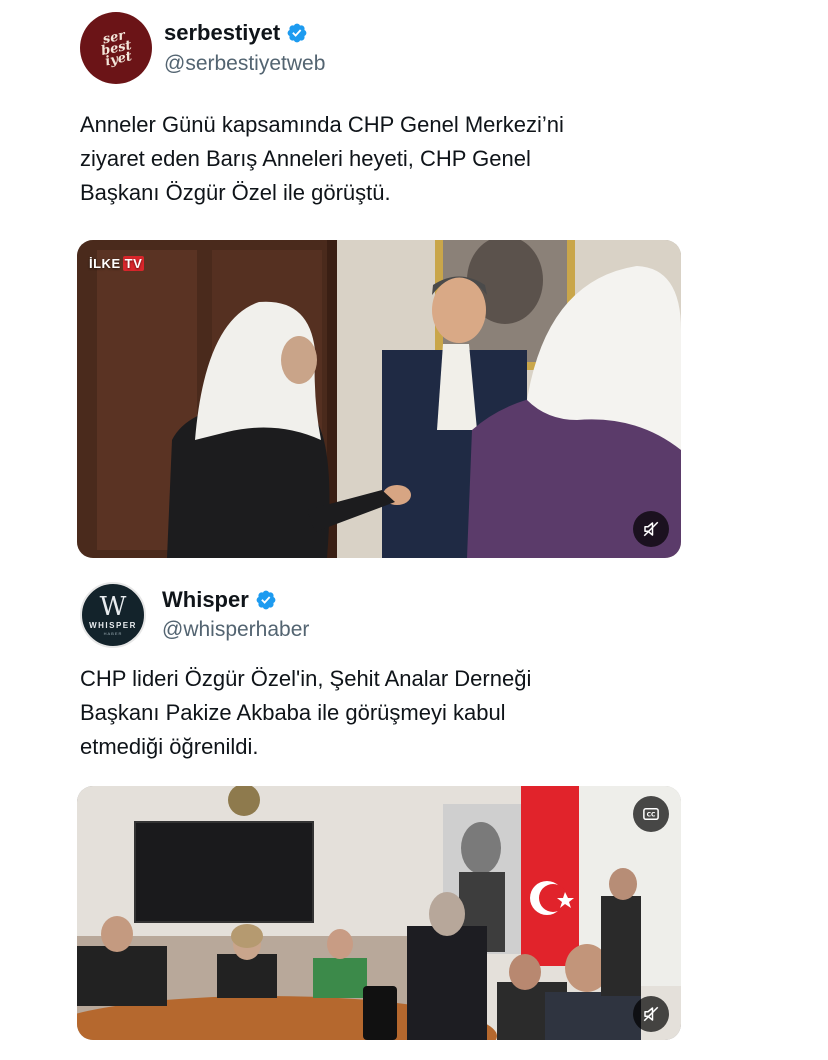 The width and height of the screenshot is (828, 1060). What do you see at coordinates (113, 625) in the screenshot?
I see `avatar-logo-word: WHISPER` at bounding box center [113, 625].